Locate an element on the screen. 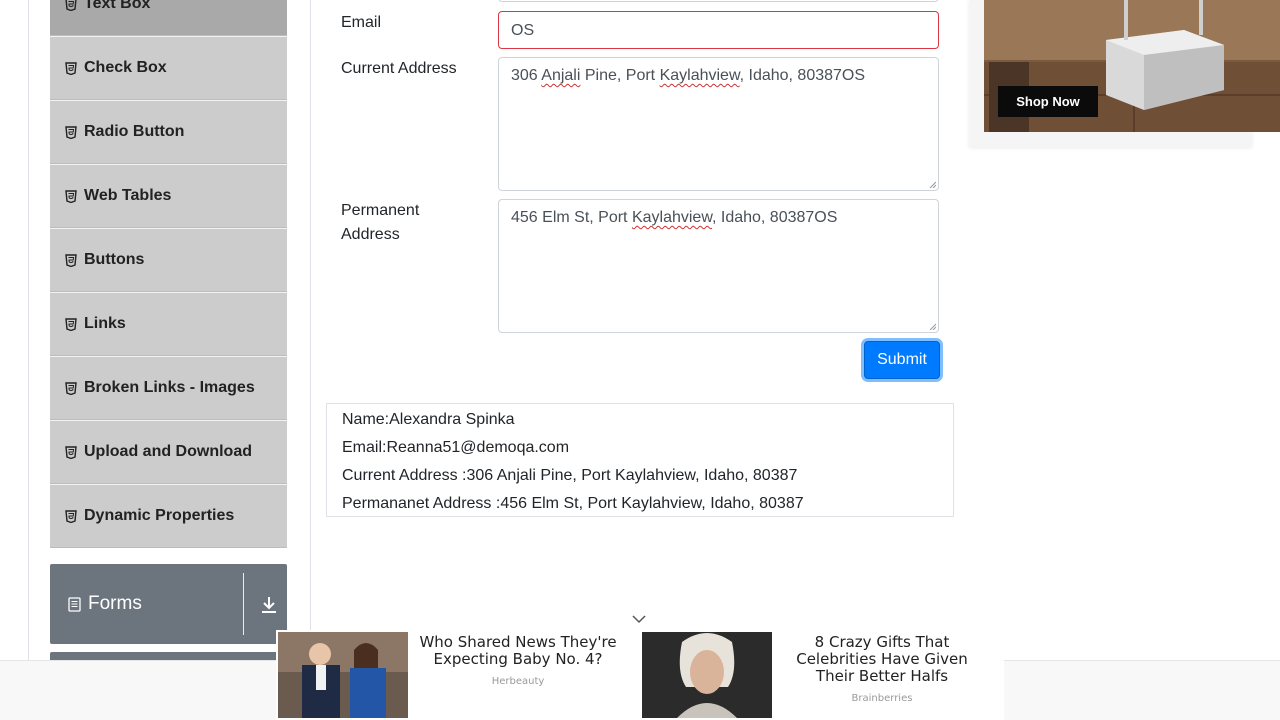  email-field: OS is located at coordinates (718, 30).